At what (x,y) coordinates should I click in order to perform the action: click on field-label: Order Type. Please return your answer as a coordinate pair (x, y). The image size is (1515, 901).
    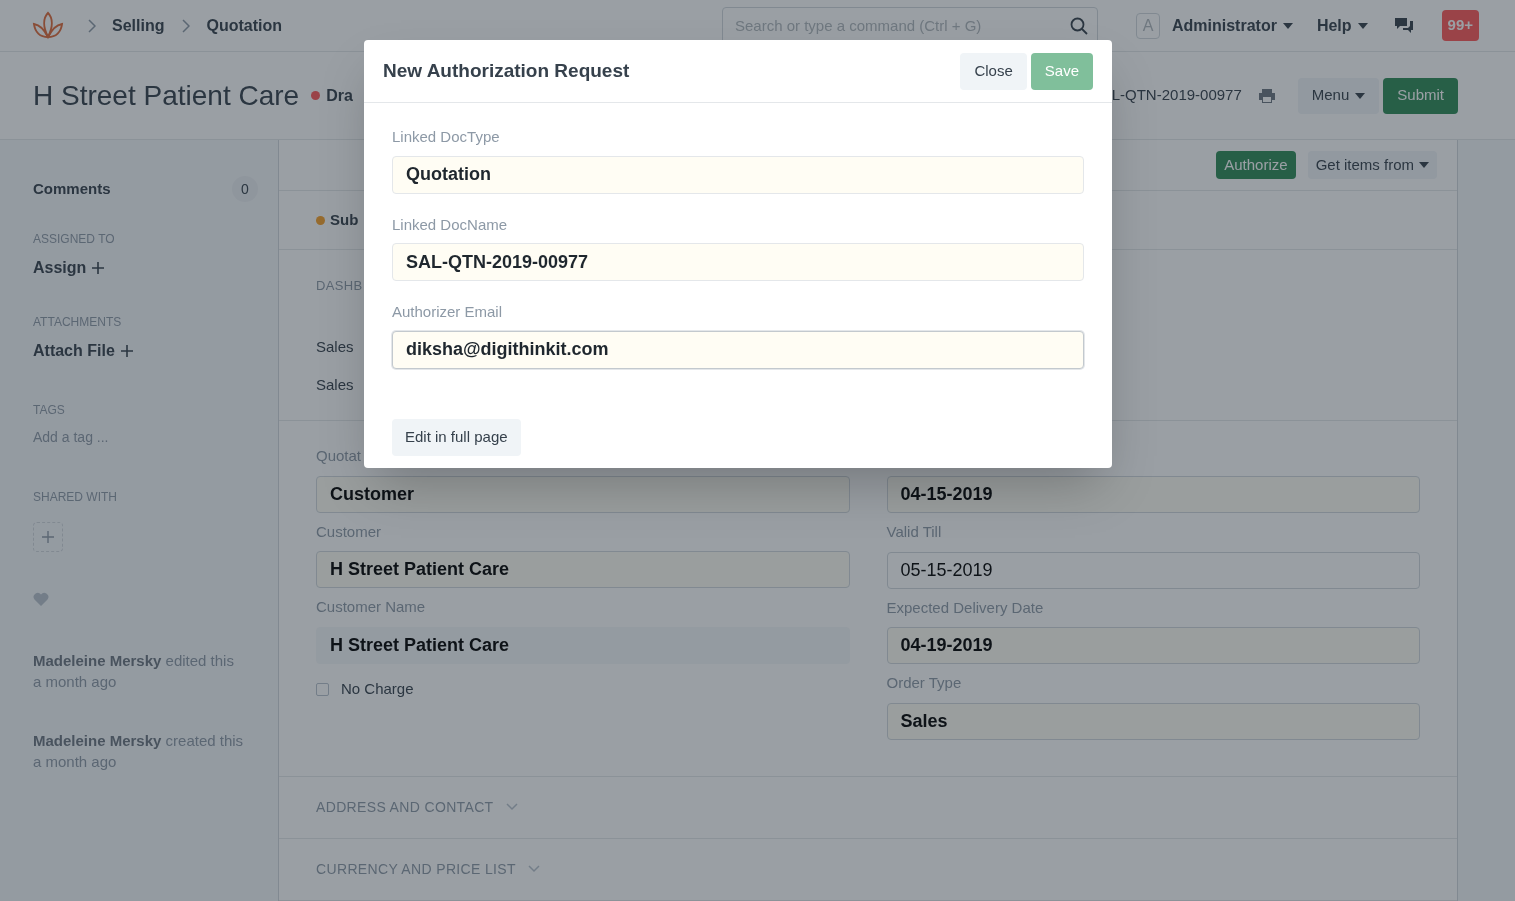
    Looking at the image, I should click on (924, 683).